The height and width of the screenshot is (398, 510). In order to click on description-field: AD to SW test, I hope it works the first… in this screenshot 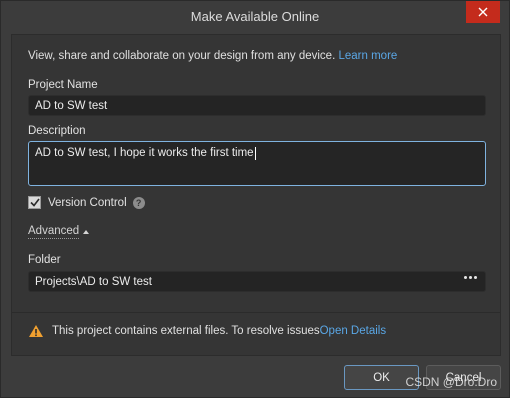, I will do `click(257, 163)`.